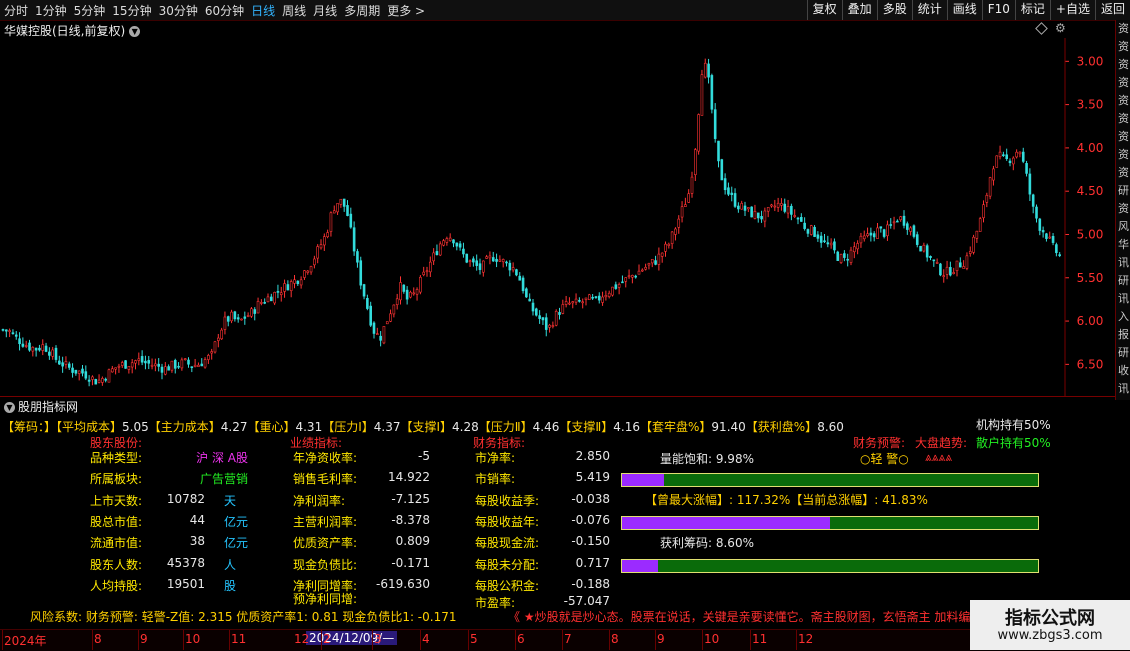 This screenshot has height=651, width=1130. I want to click on time-tick: 12, so click(302, 639).